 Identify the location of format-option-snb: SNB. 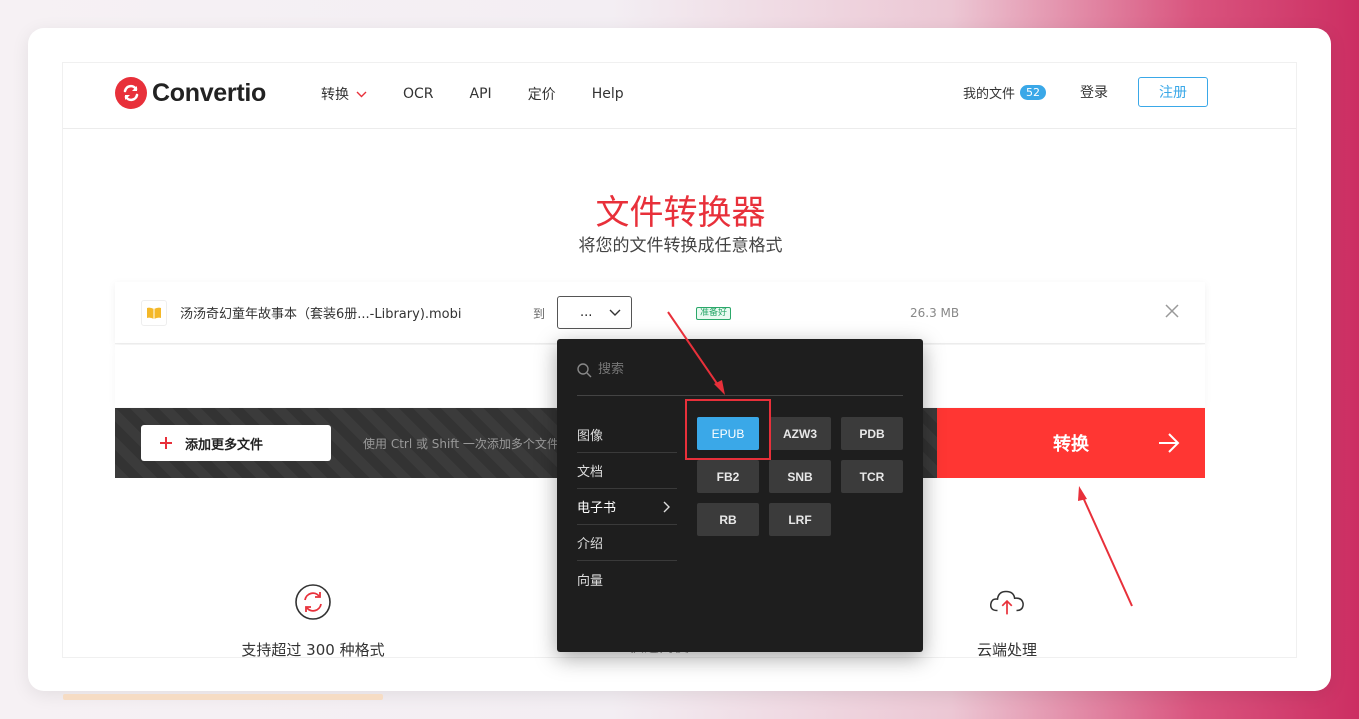
(800, 476).